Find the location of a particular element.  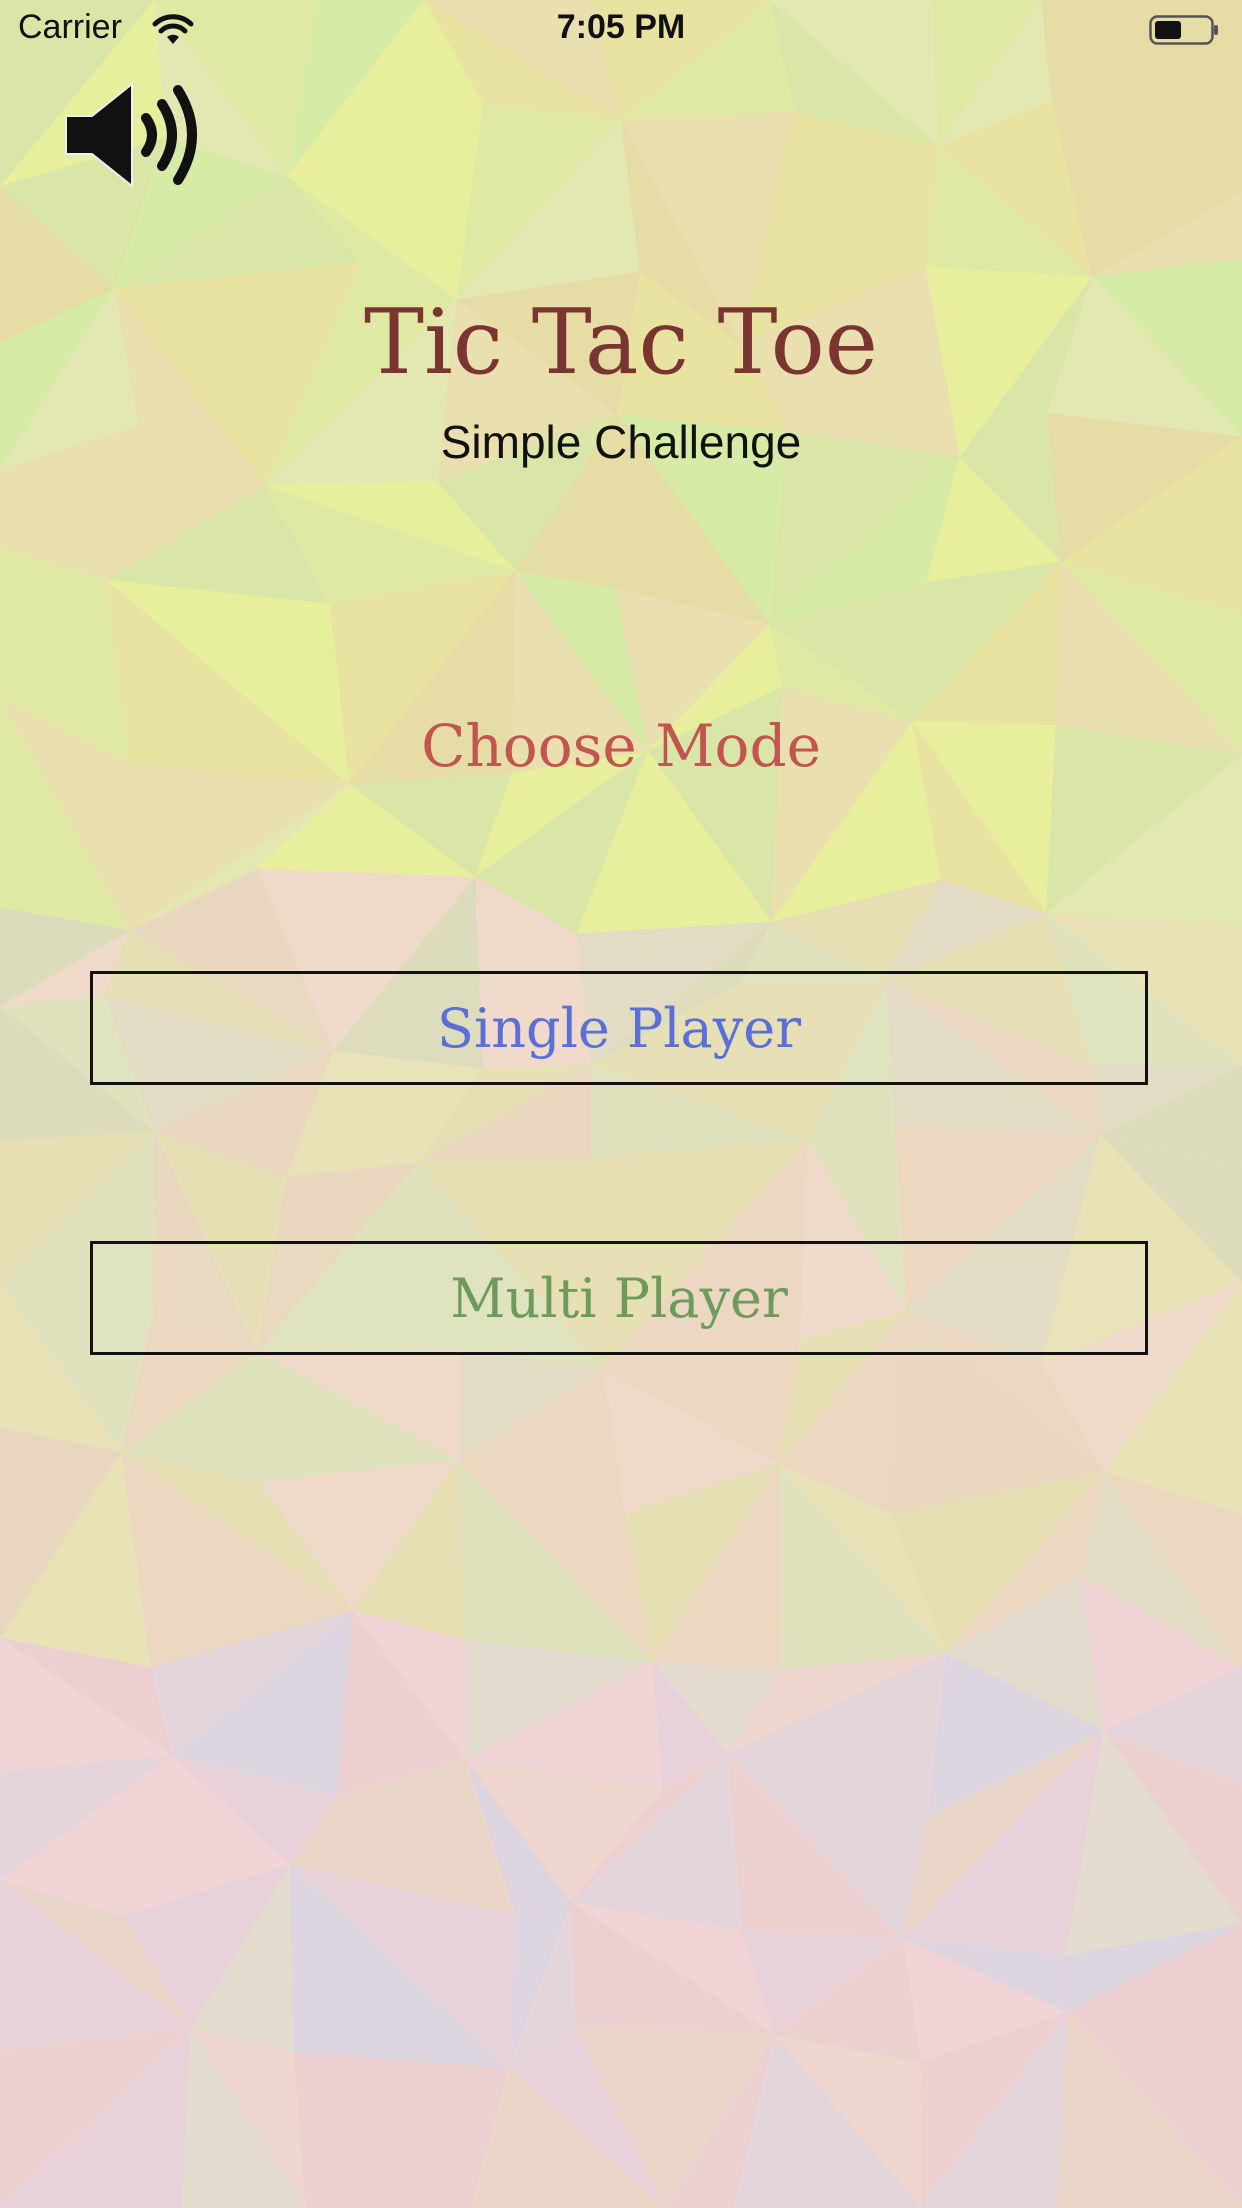

multi-player-button: Multi Player is located at coordinates (619, 1298).